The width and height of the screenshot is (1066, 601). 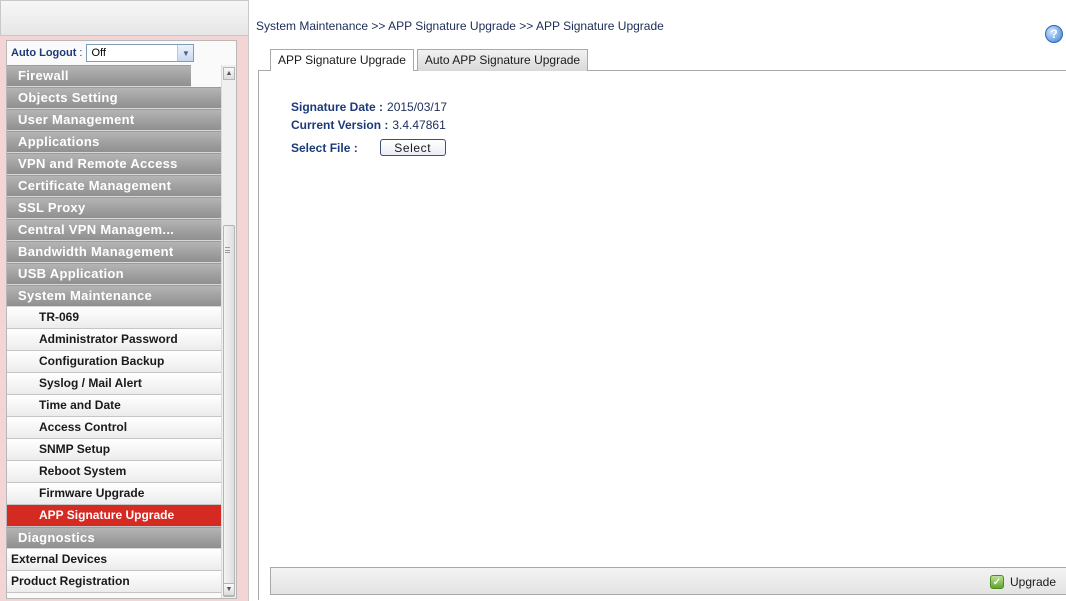 What do you see at coordinates (324, 147) in the screenshot?
I see `select-file-label: Select File :` at bounding box center [324, 147].